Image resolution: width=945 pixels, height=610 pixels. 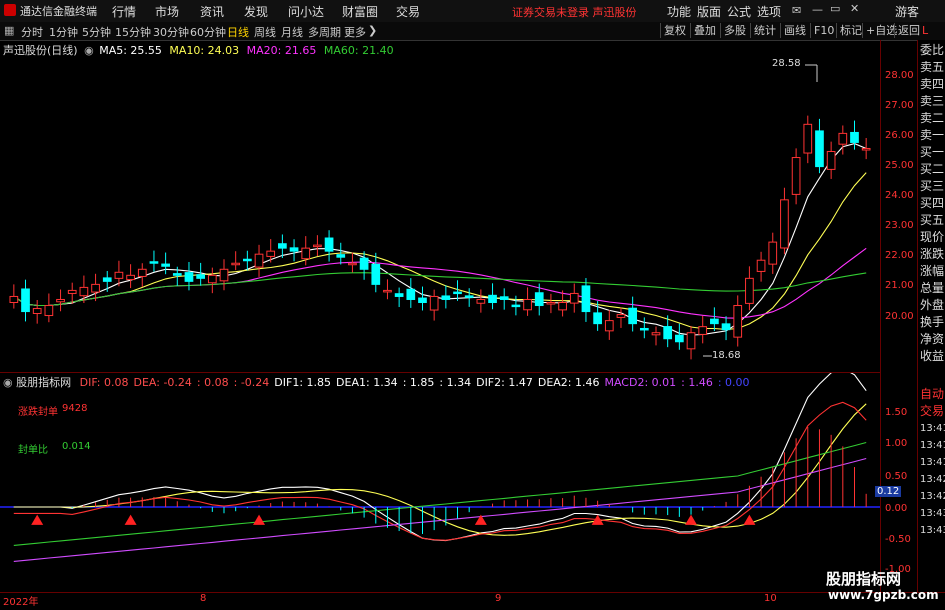 I want to click on y-tick: 25.00, so click(x=899, y=165).